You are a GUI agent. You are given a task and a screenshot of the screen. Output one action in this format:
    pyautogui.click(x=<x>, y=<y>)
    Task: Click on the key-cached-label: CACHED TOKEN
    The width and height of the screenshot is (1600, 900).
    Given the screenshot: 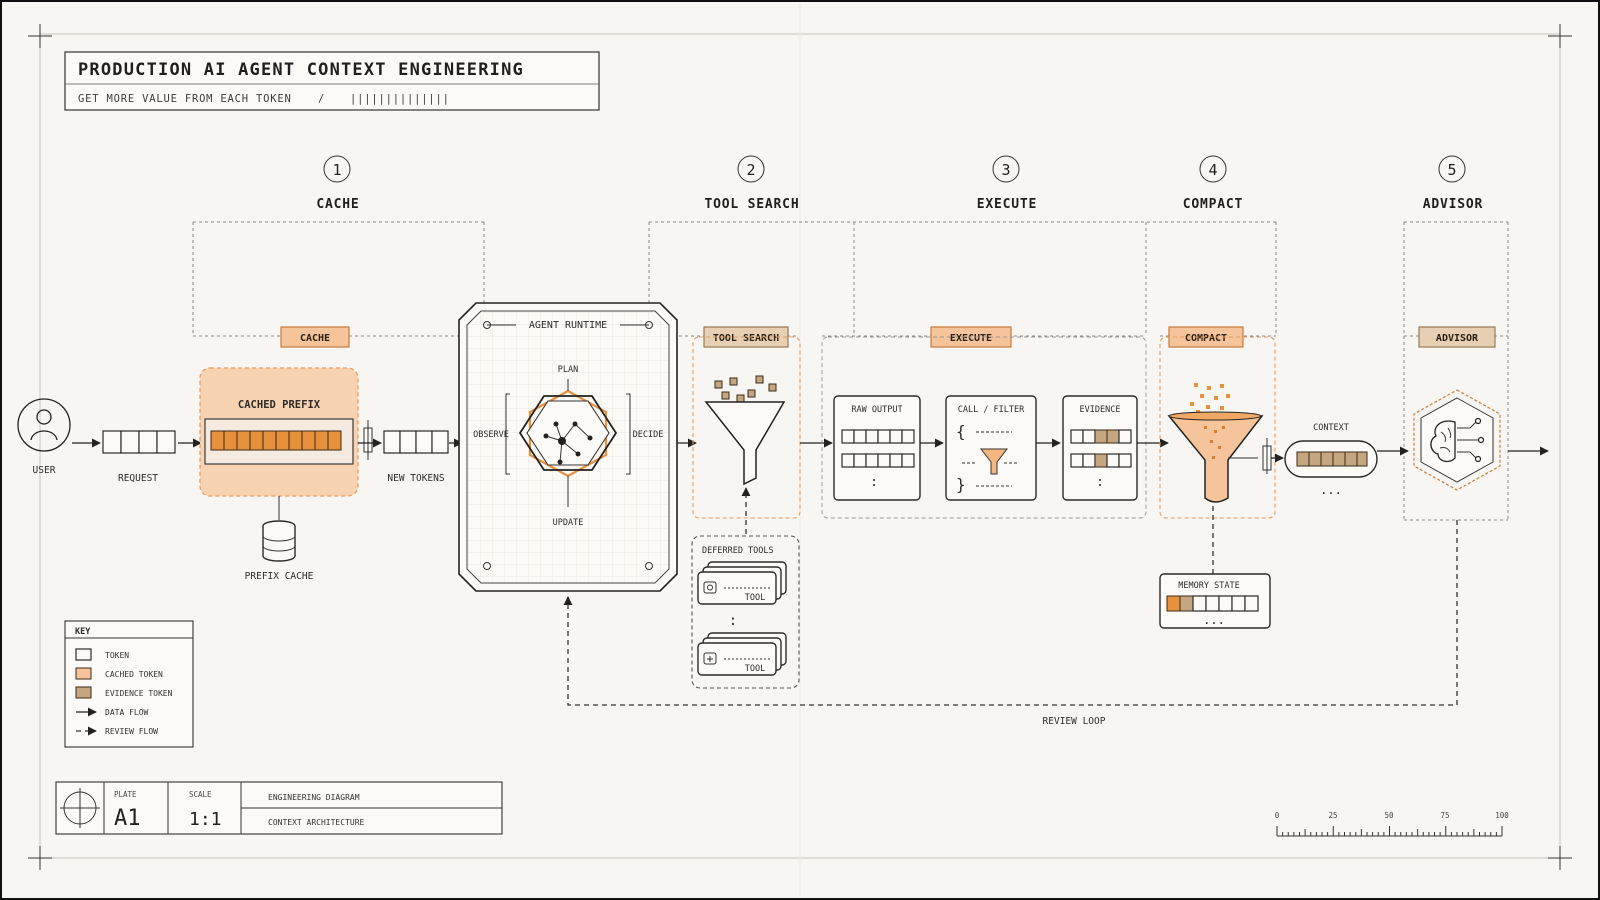 What is the action you would take?
    pyautogui.click(x=134, y=674)
    